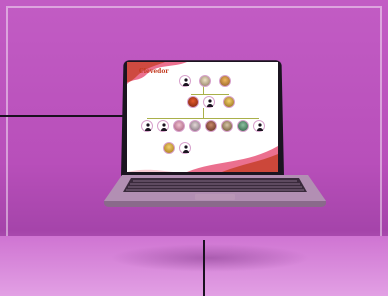 Image resolution: width=388 pixels, height=296 pixels. Describe the element at coordinates (210, 258) in the screenshot. I see `laptop-shadow` at that location.